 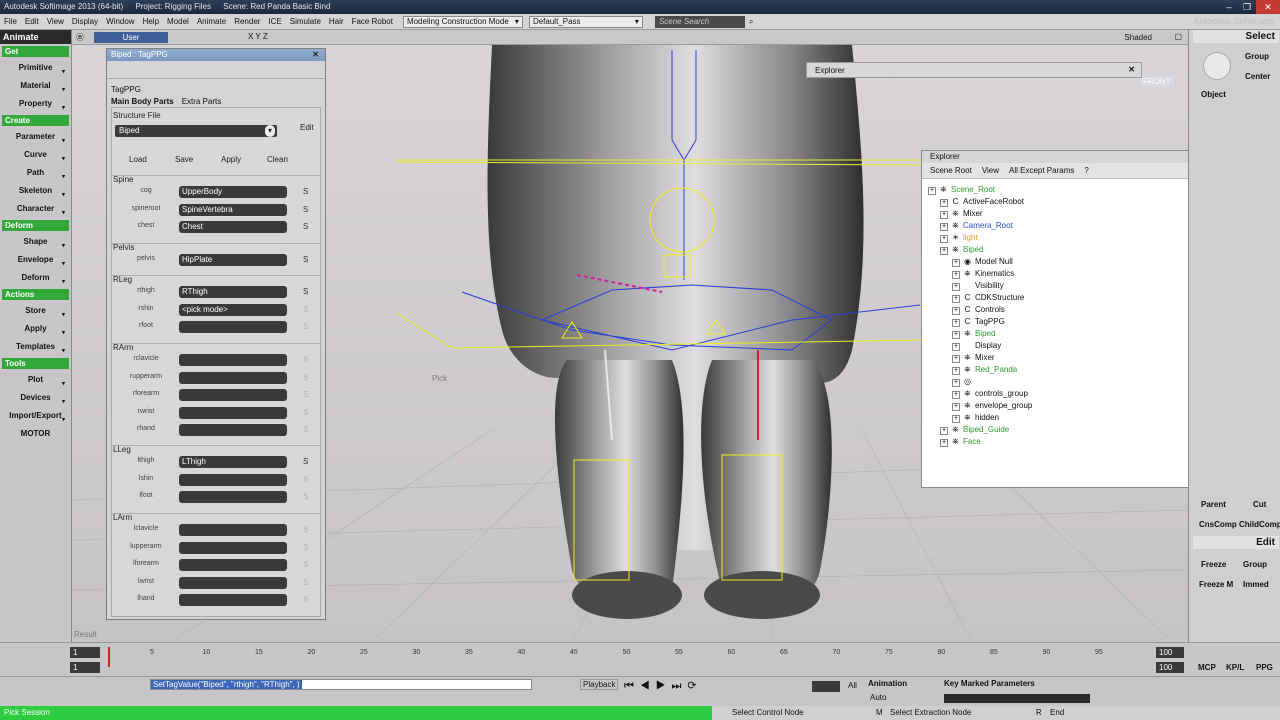 I want to click on menu-item-render: Render, so click(x=247, y=21).